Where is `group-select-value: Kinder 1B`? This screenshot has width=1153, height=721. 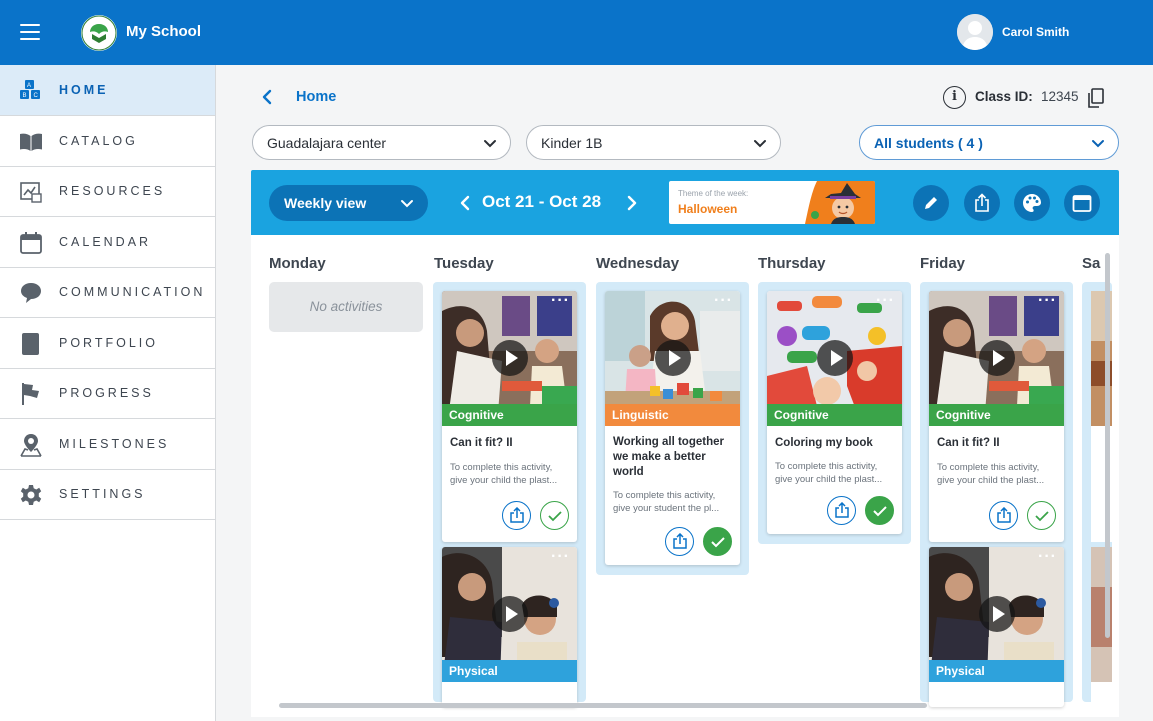
group-select-value: Kinder 1B is located at coordinates (572, 143).